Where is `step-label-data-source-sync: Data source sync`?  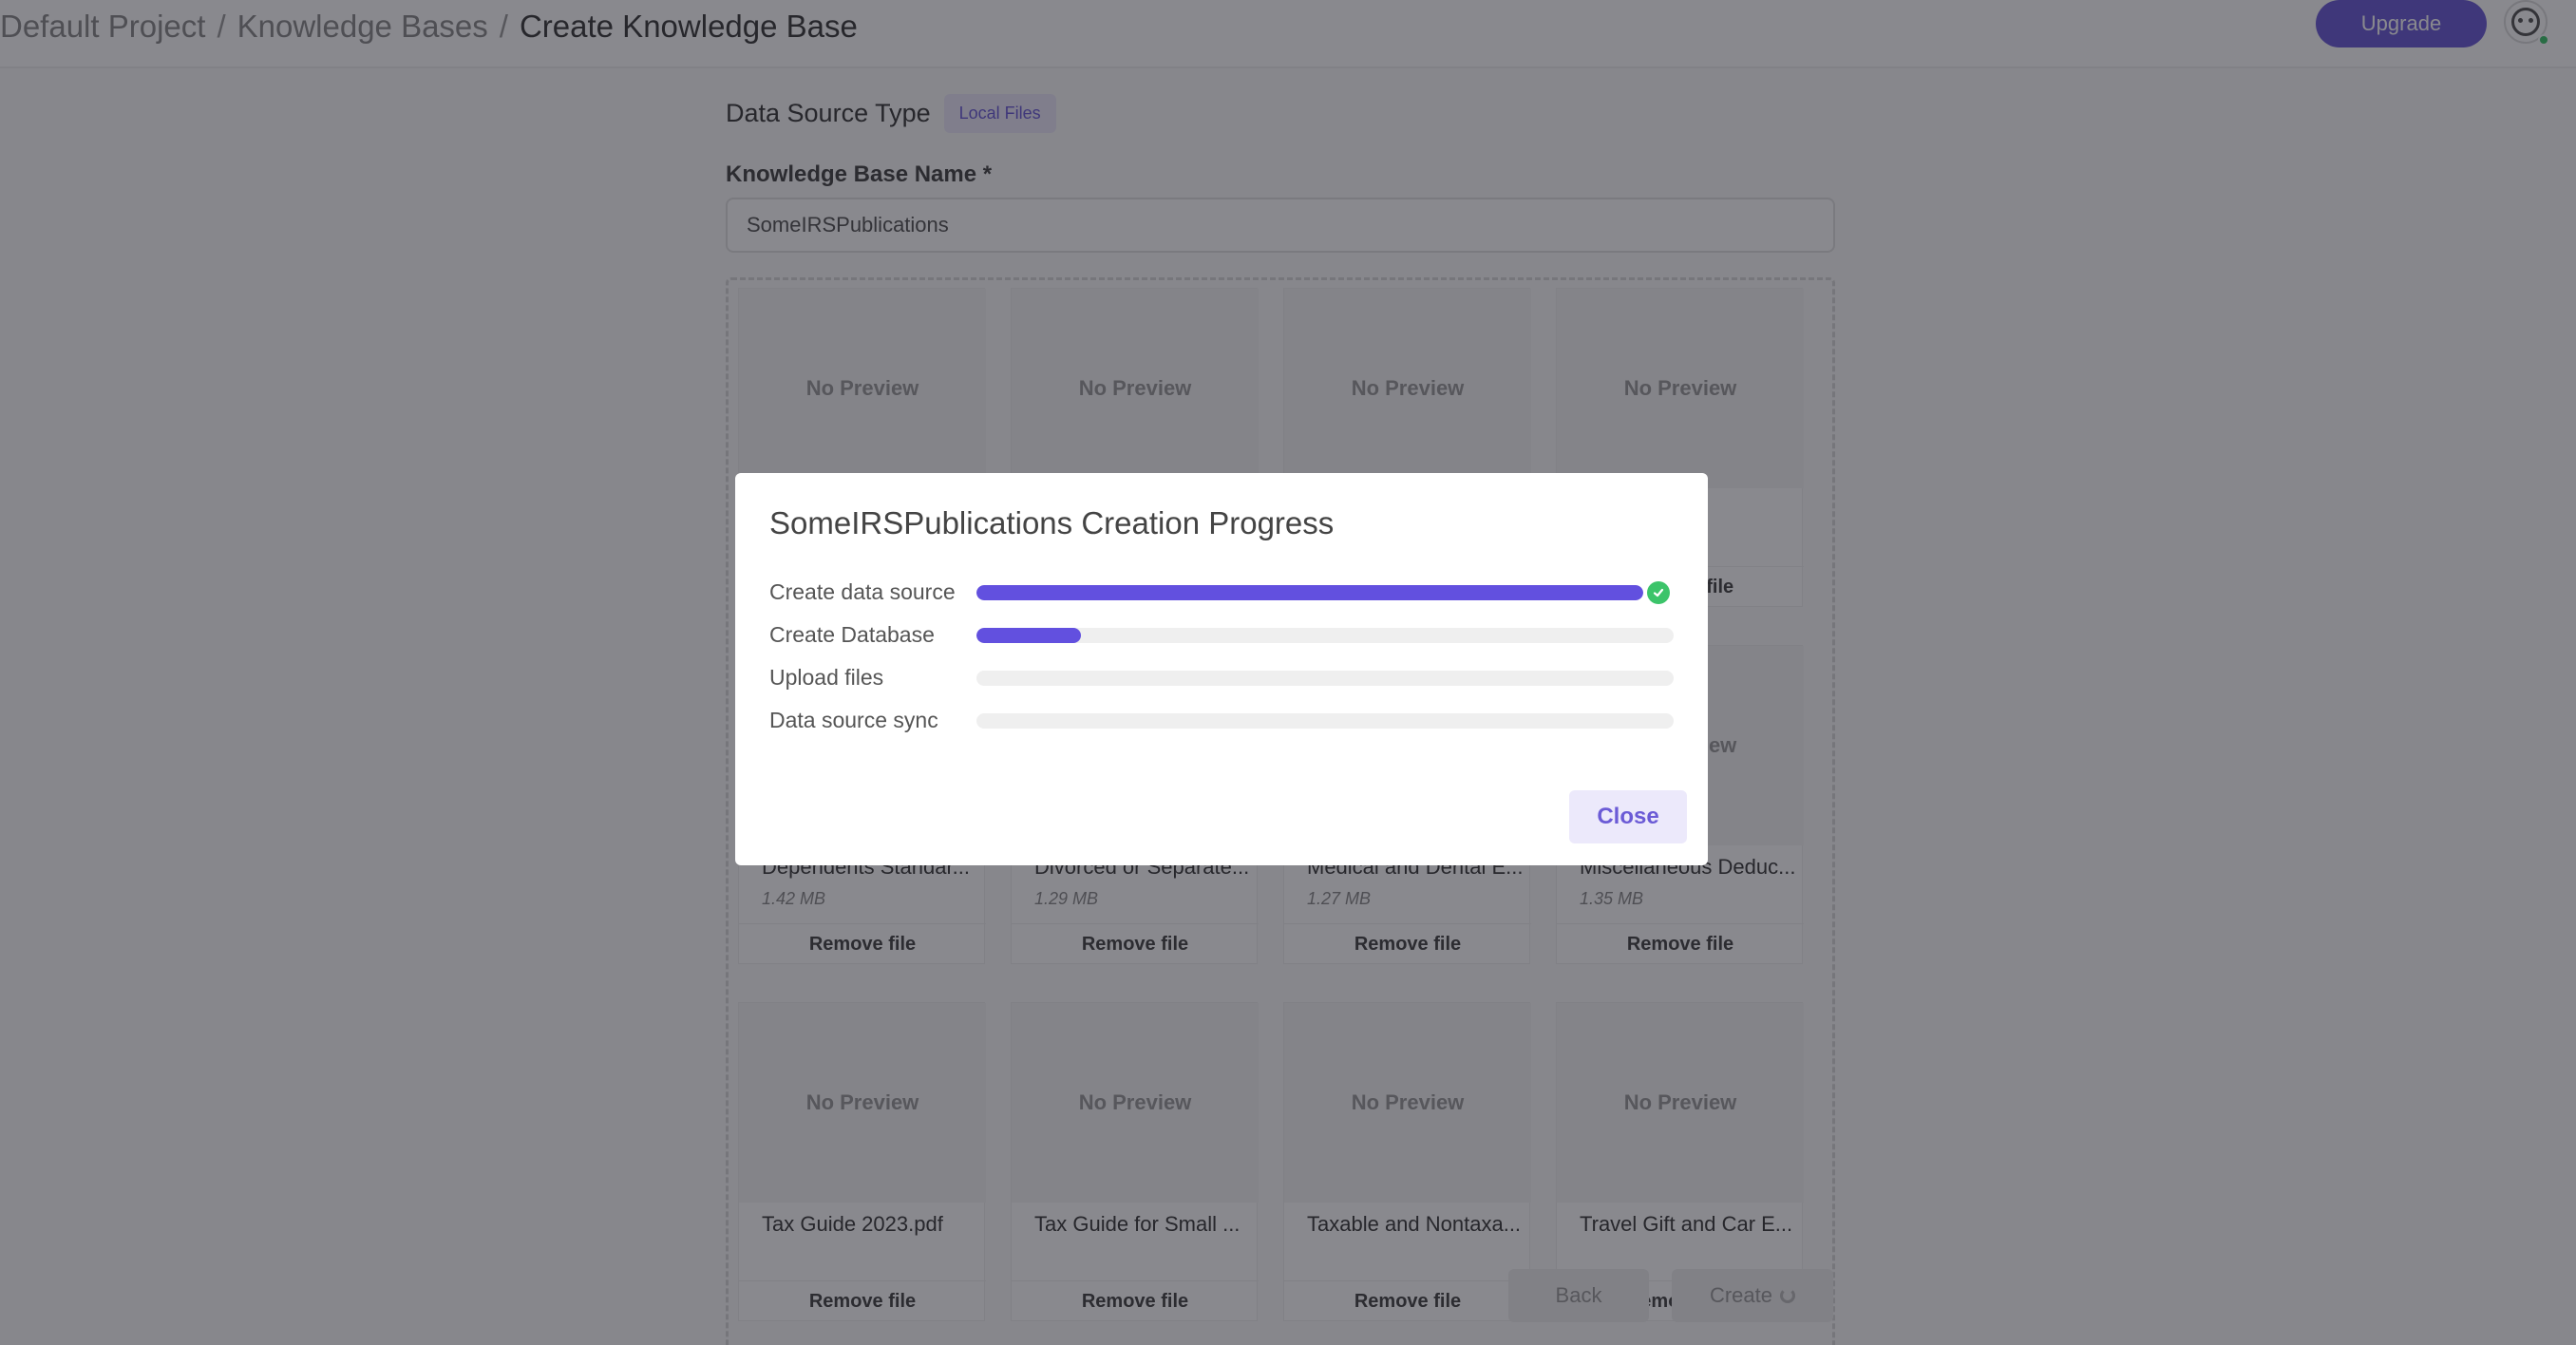
step-label-data-source-sync: Data source sync is located at coordinates (853, 720).